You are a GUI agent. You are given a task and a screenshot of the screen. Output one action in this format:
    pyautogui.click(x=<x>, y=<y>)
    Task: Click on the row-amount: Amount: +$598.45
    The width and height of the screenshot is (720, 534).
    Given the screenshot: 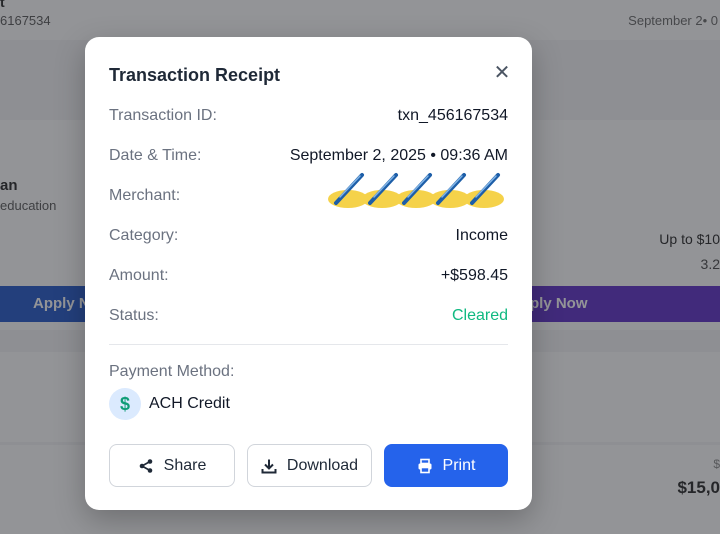 What is the action you would take?
    pyautogui.click(x=308, y=278)
    